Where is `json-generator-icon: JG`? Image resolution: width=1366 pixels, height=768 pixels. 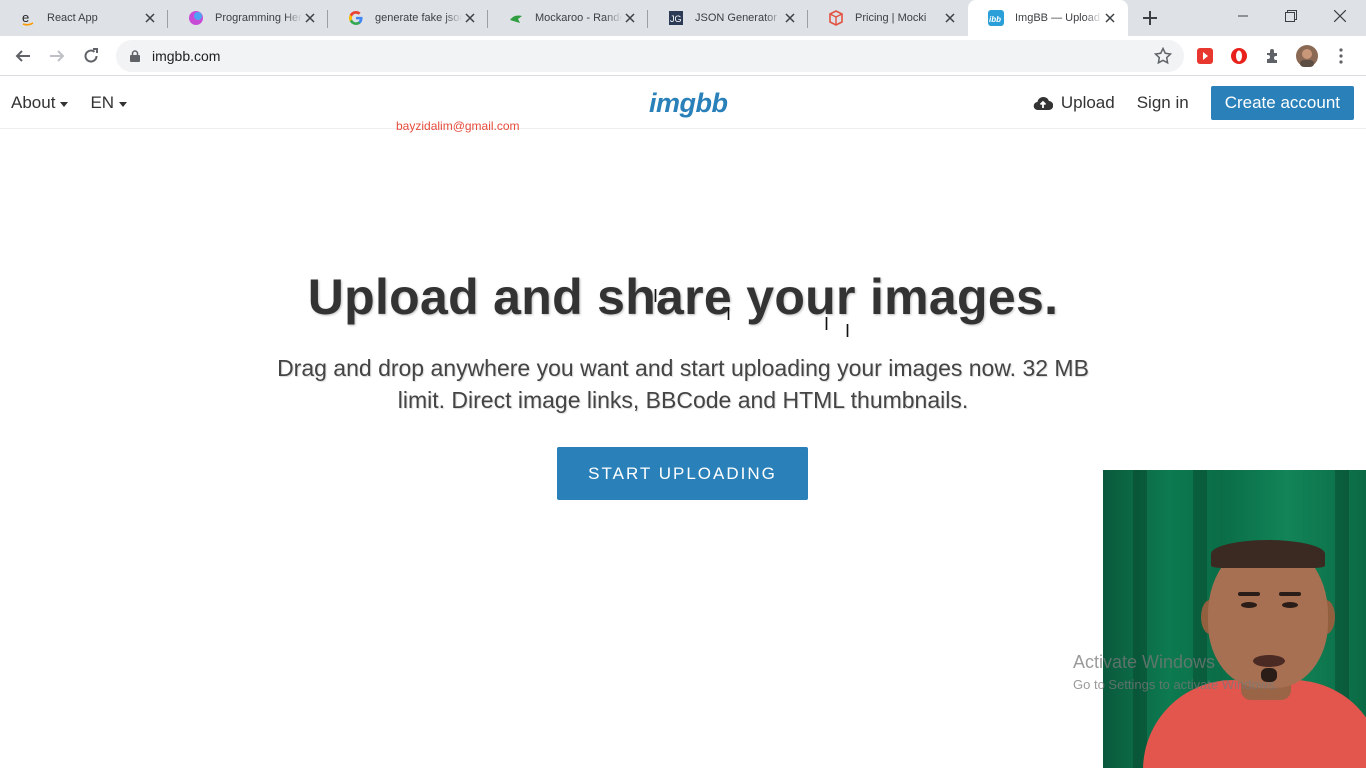 json-generator-icon: JG is located at coordinates (676, 18).